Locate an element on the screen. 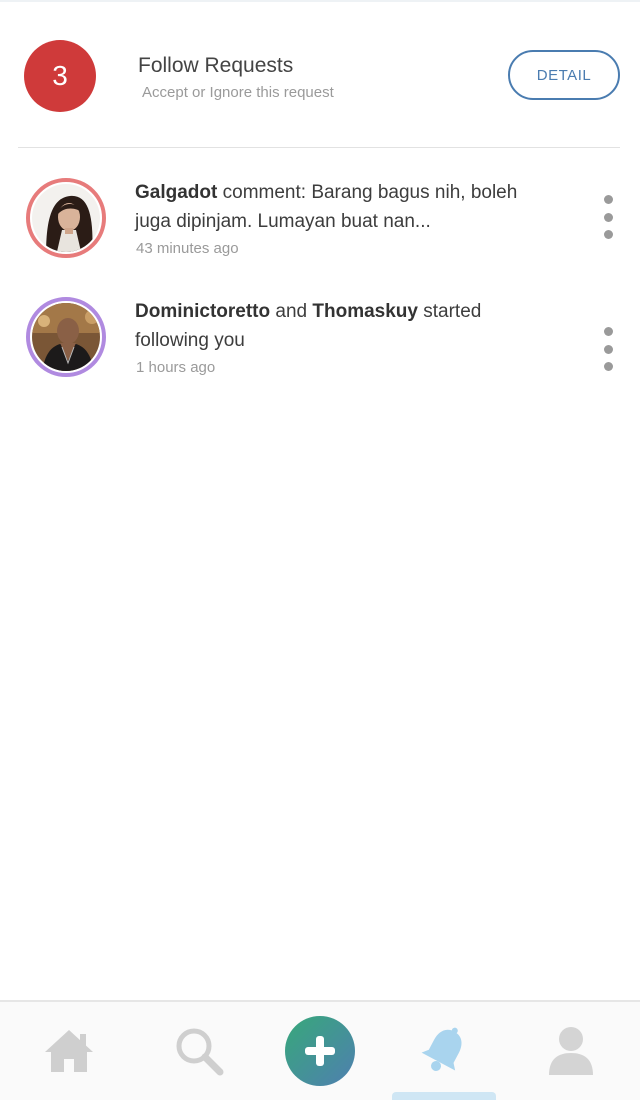 This screenshot has width=640, height=1100. active-tab-indicator is located at coordinates (444, 1096).